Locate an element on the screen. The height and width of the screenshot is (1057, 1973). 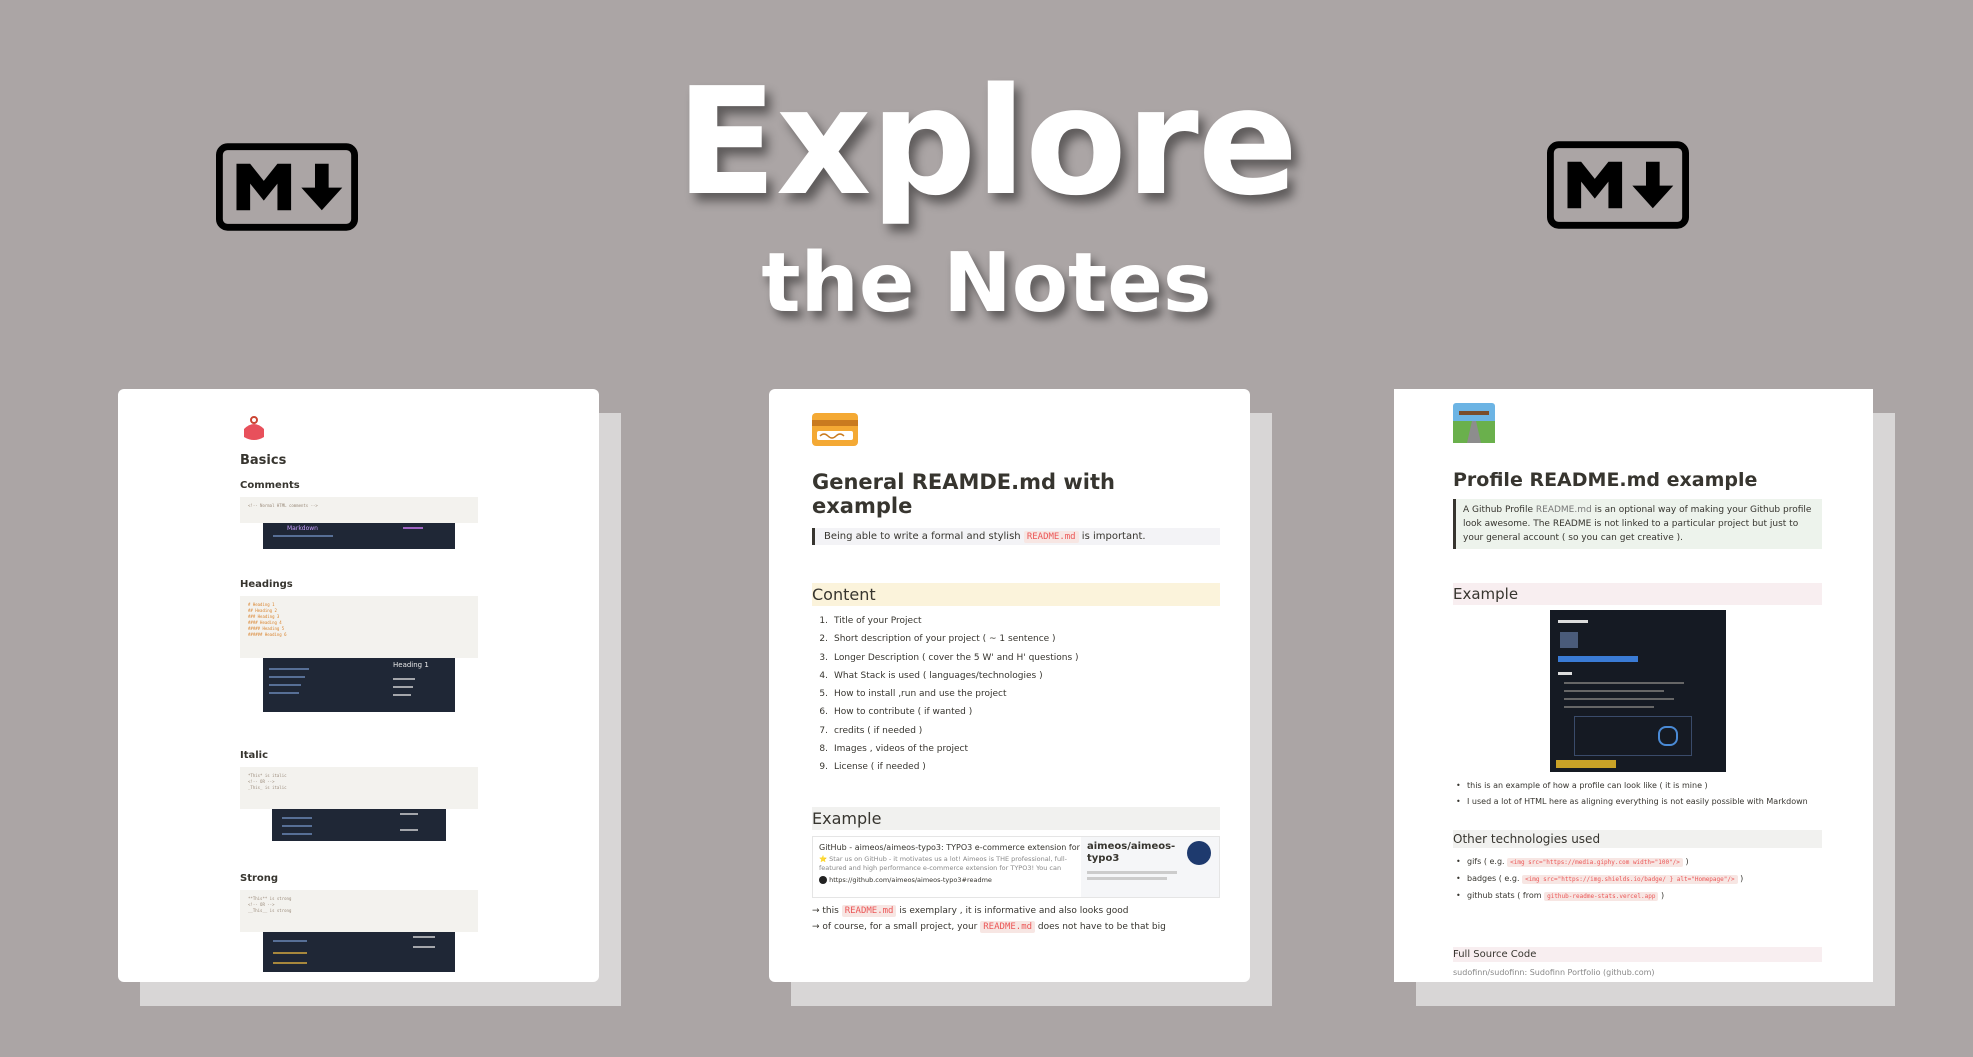
list-item: 6. How to contribute ( if wanted ) is located at coordinates (896, 712).